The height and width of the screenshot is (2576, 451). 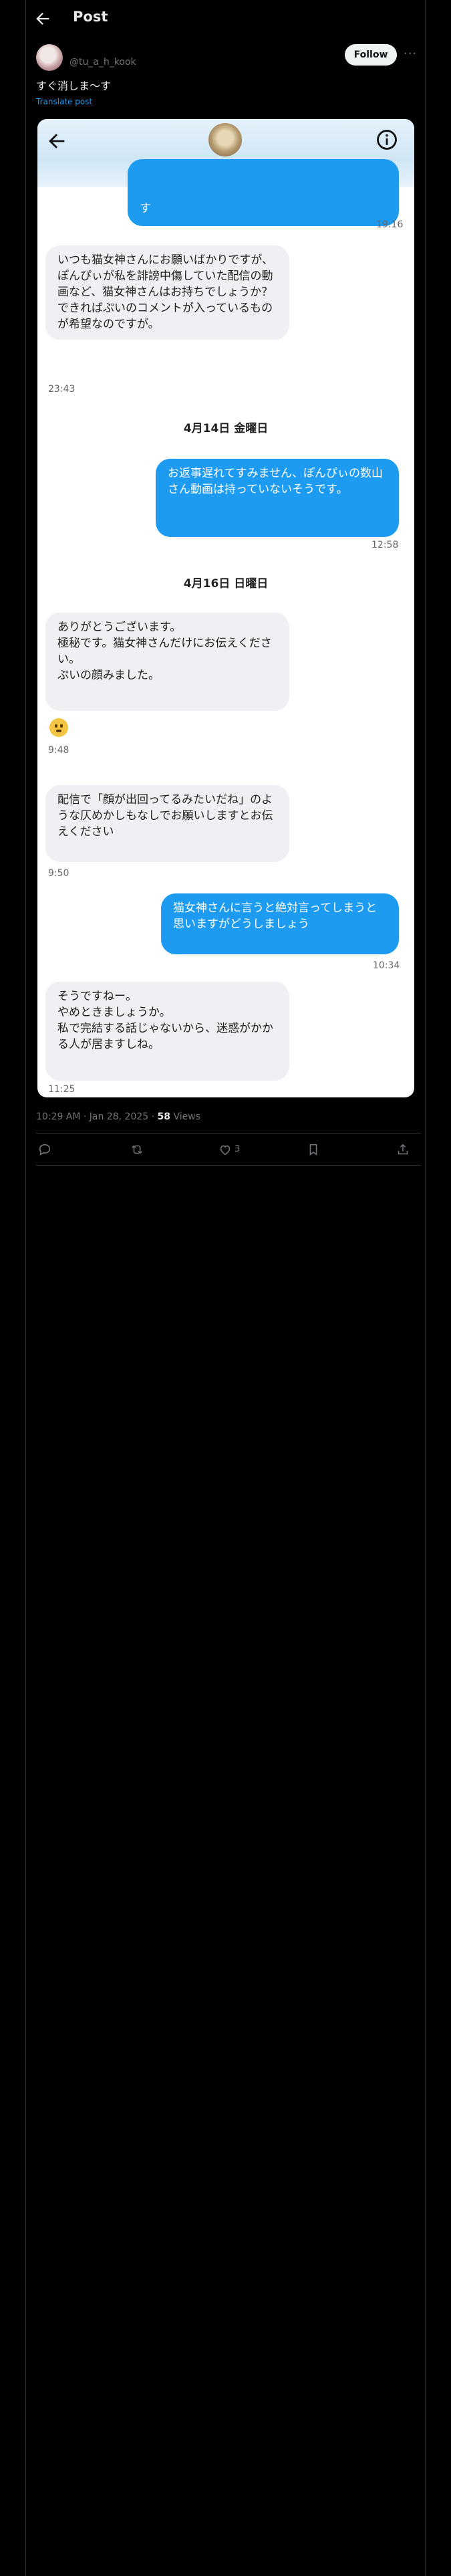 What do you see at coordinates (263, 193) in the screenshot?
I see `chat-bubble-sent: す` at bounding box center [263, 193].